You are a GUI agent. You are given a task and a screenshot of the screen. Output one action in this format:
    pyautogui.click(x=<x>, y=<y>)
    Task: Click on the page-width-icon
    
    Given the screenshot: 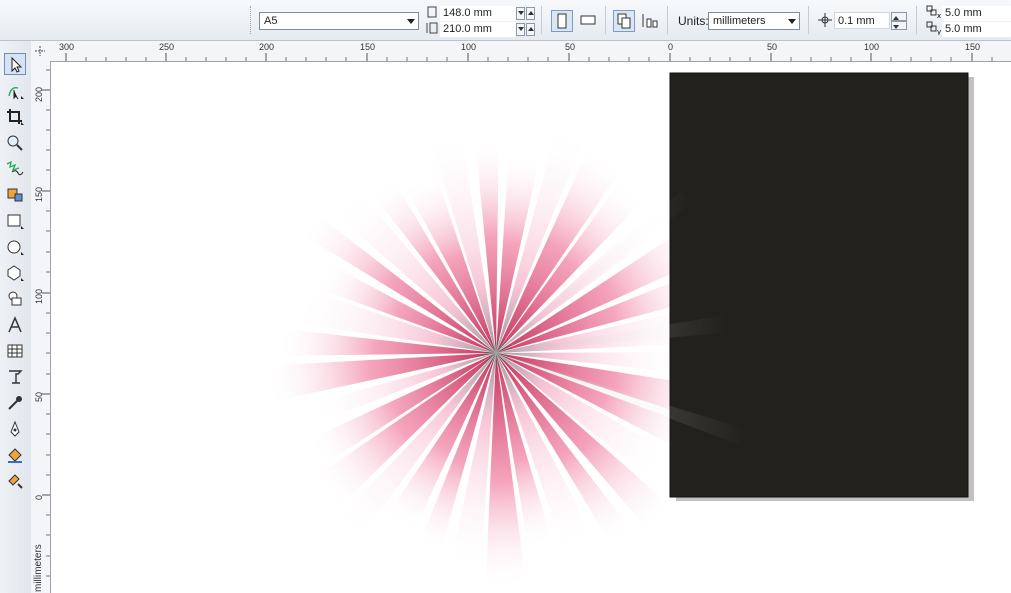 What is the action you would take?
    pyautogui.click(x=432, y=12)
    